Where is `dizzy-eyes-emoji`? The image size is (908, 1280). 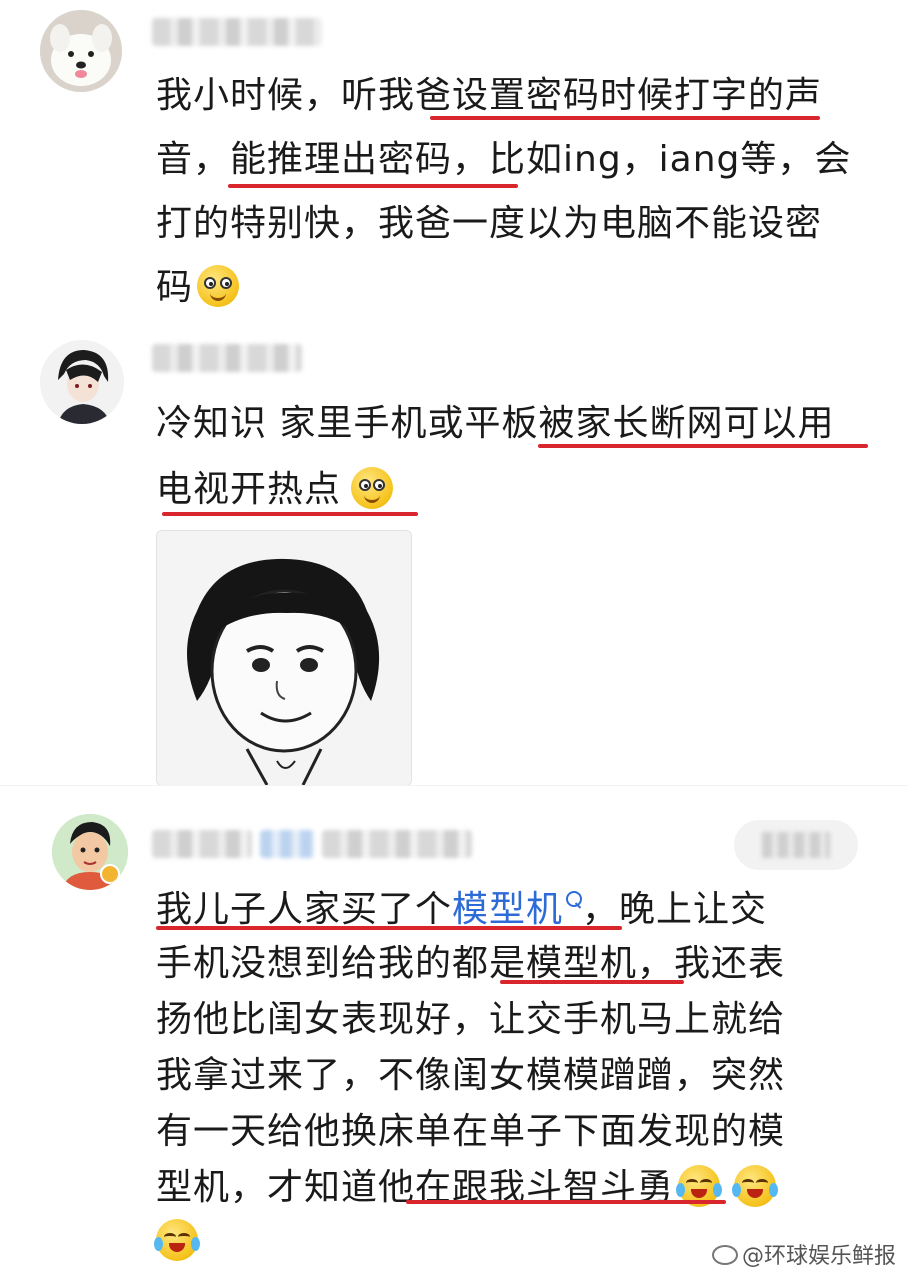 dizzy-eyes-emoji is located at coordinates (218, 286).